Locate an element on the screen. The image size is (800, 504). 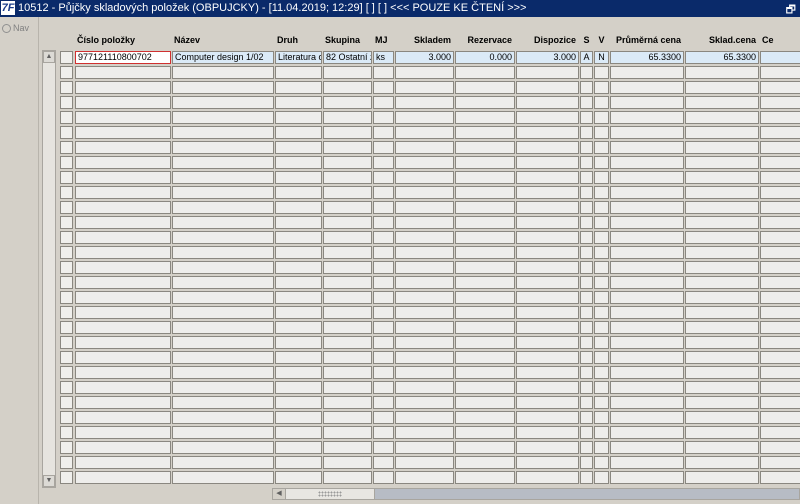
cell-cislo: 977121110800702 is located at coordinates (123, 57).